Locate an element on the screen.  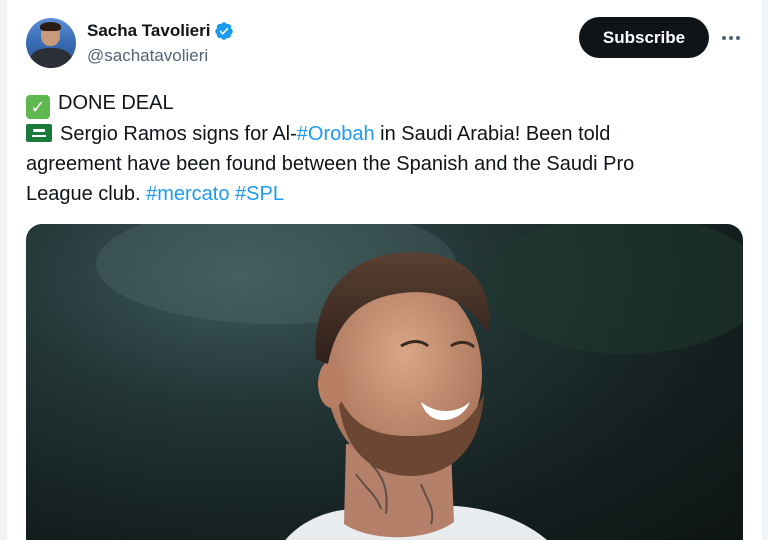
subscribe-button: Subscribe is located at coordinates (644, 37).